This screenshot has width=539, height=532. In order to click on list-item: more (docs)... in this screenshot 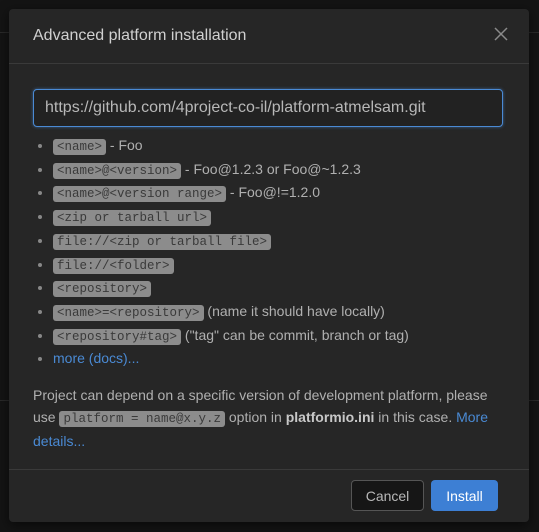, I will do `click(279, 359)`.